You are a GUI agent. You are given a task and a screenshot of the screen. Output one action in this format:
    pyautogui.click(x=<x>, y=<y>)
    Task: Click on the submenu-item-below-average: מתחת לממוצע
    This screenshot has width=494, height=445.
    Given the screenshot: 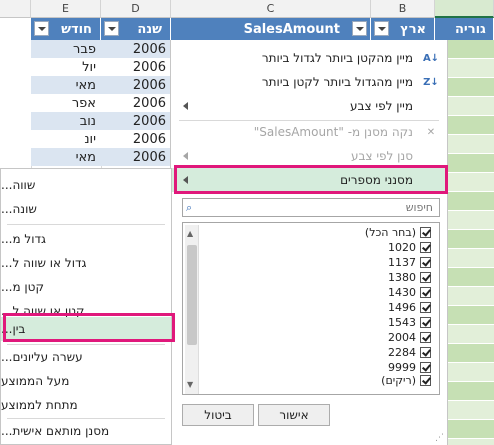 What is the action you would take?
    pyautogui.click(x=86, y=405)
    